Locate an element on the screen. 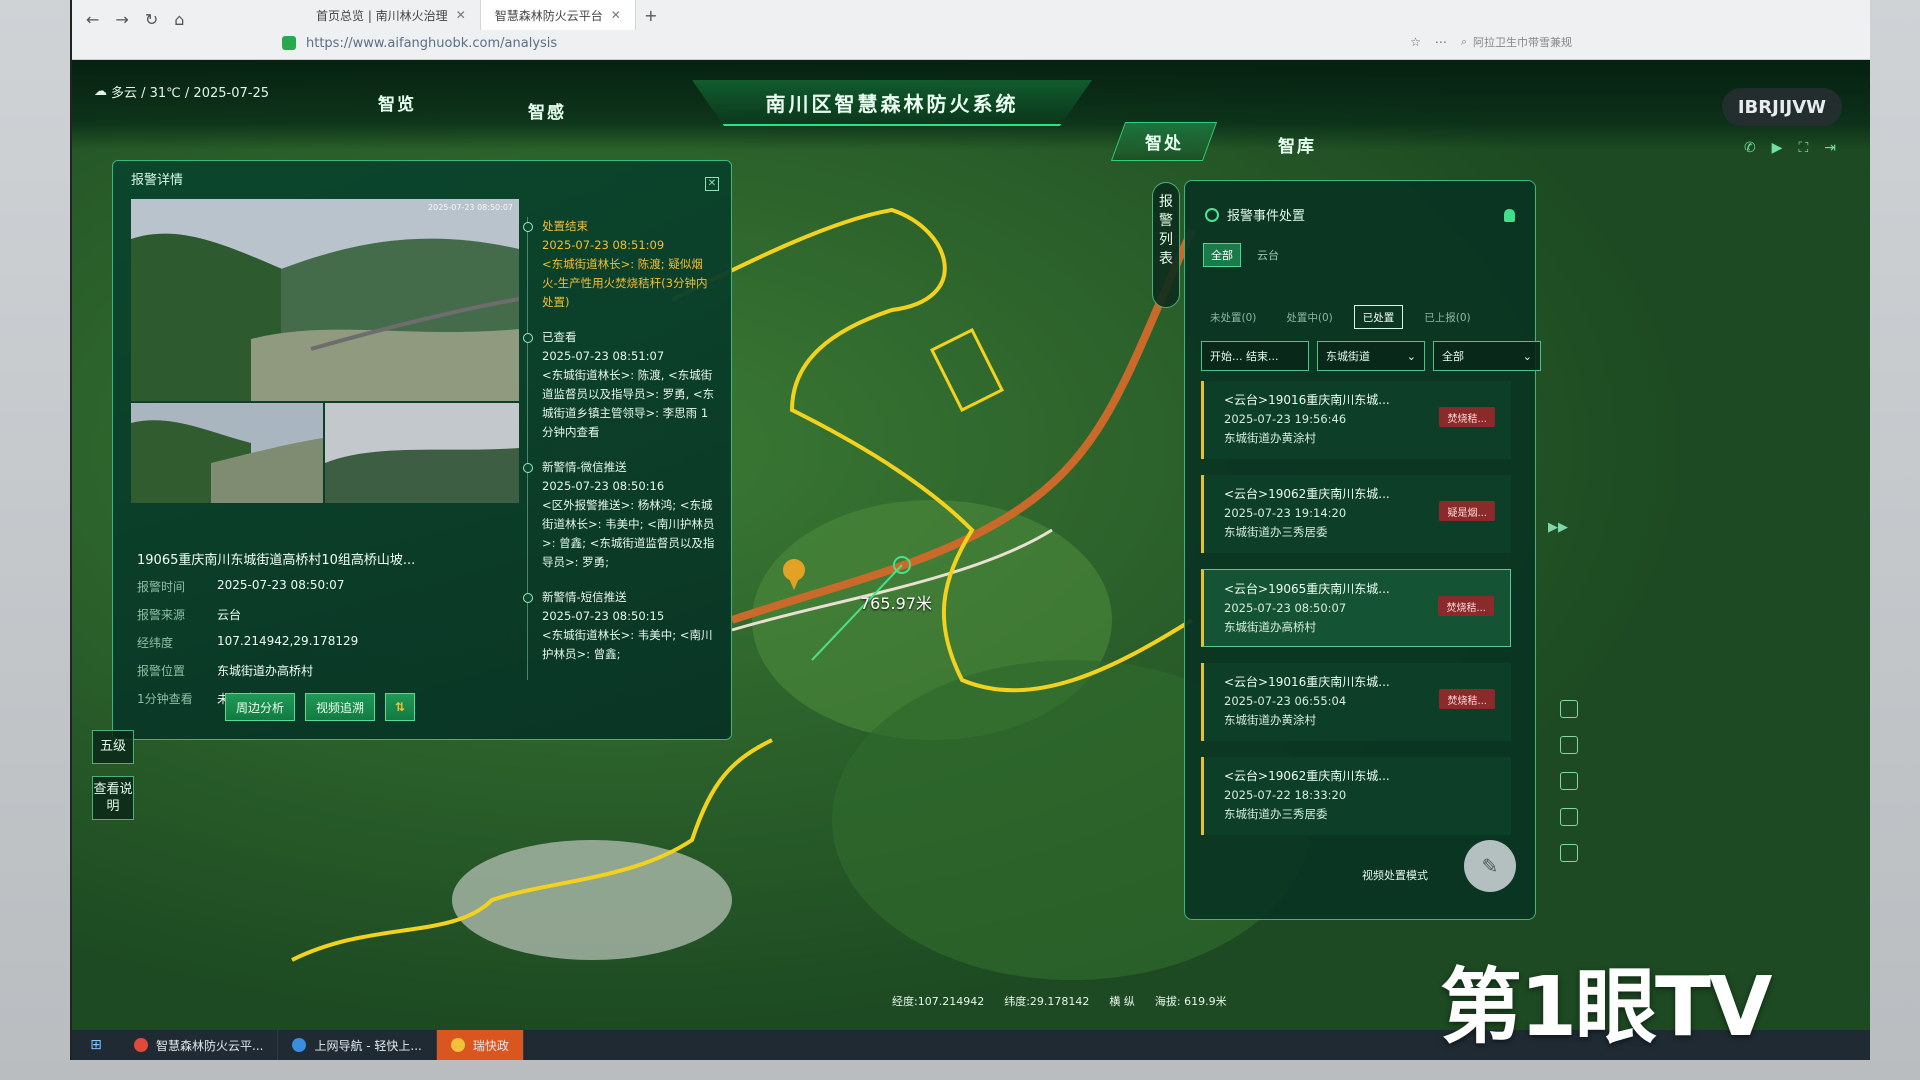  distance-label: 765.97米 is located at coordinates (896, 603).